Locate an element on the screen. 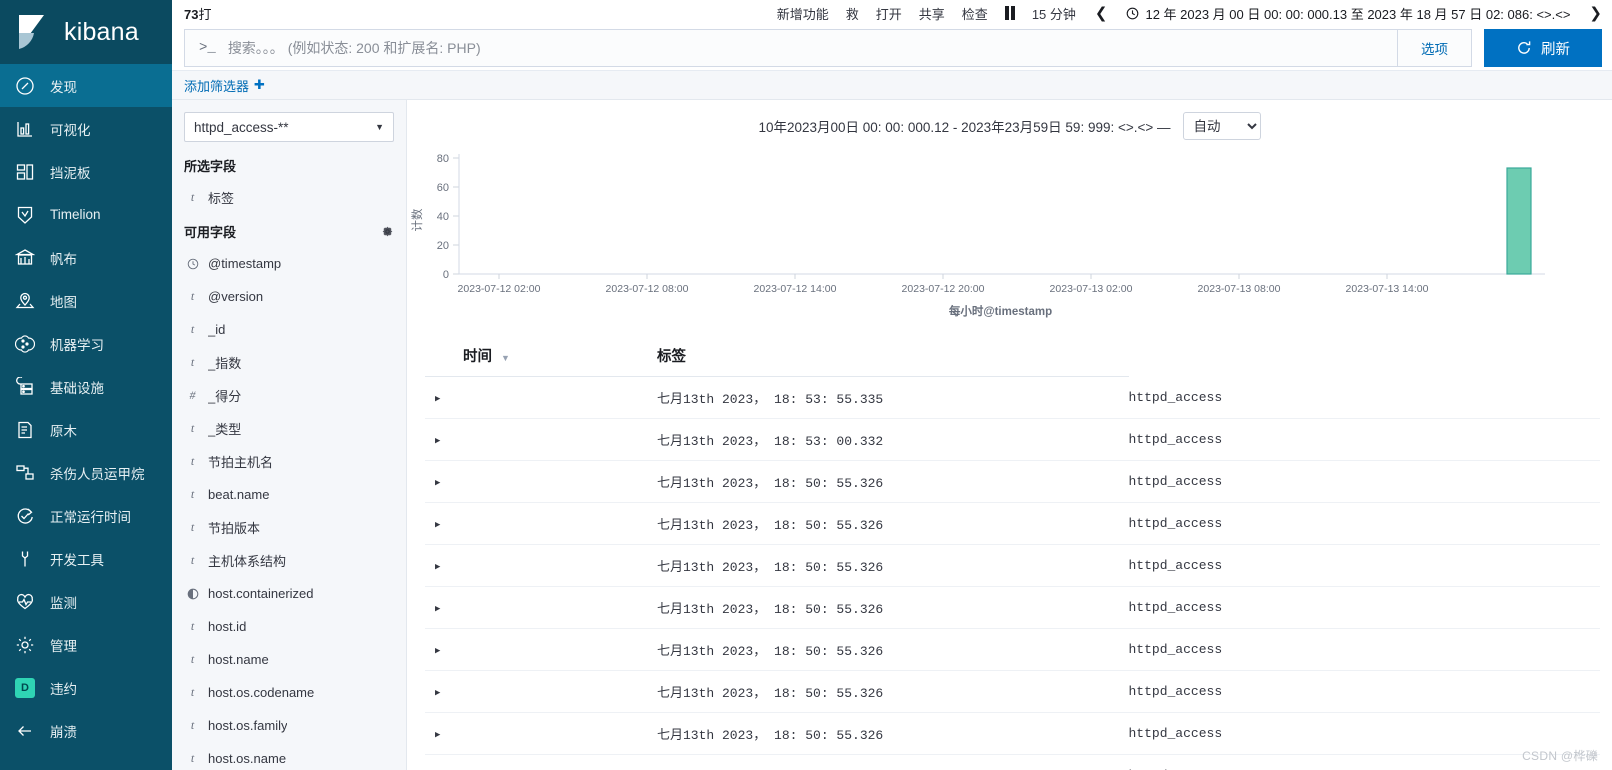 This screenshot has width=1612, height=770. chevron-right-icon: ❯ is located at coordinates (1595, 13).